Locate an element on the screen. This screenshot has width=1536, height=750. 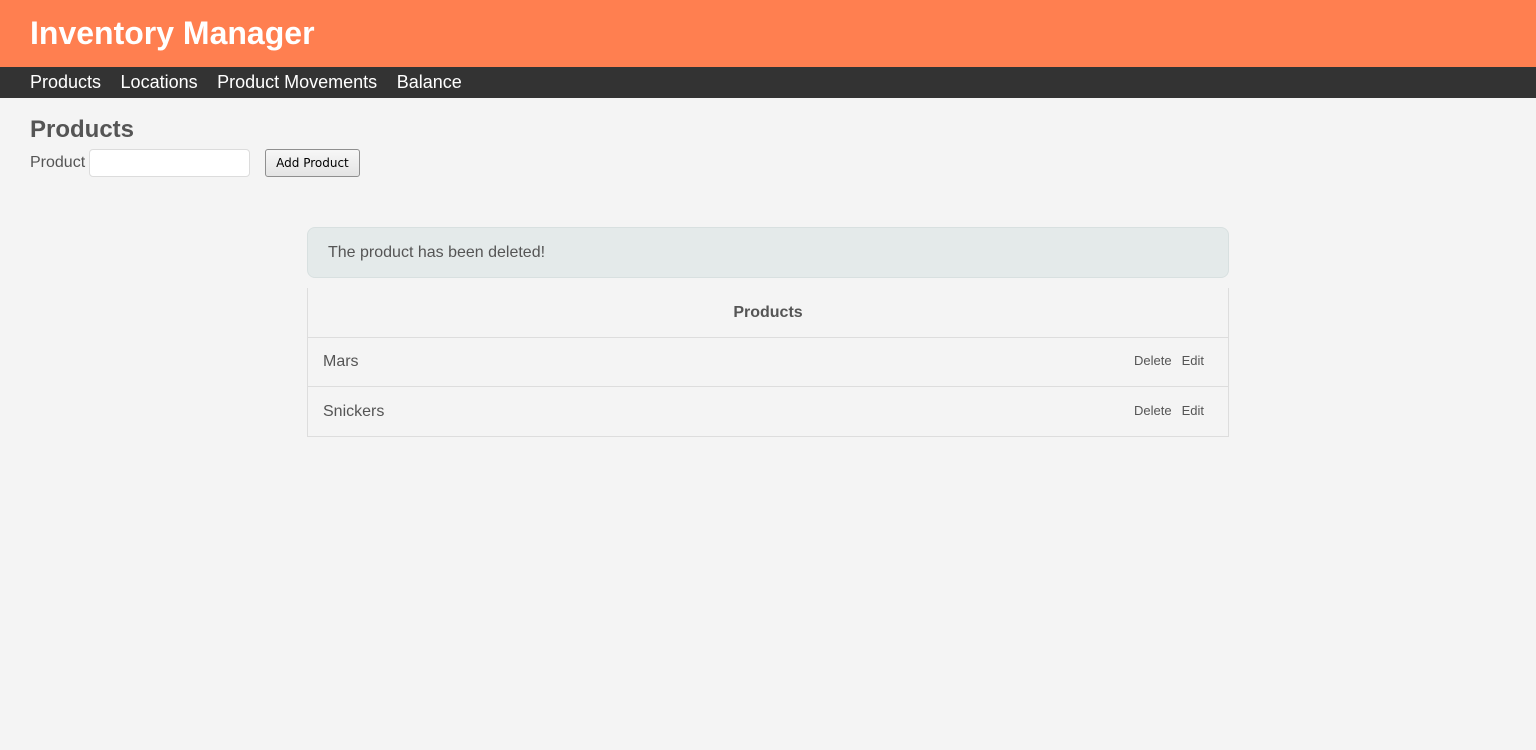
app-header: Inventory Manager is located at coordinates (768, 33).